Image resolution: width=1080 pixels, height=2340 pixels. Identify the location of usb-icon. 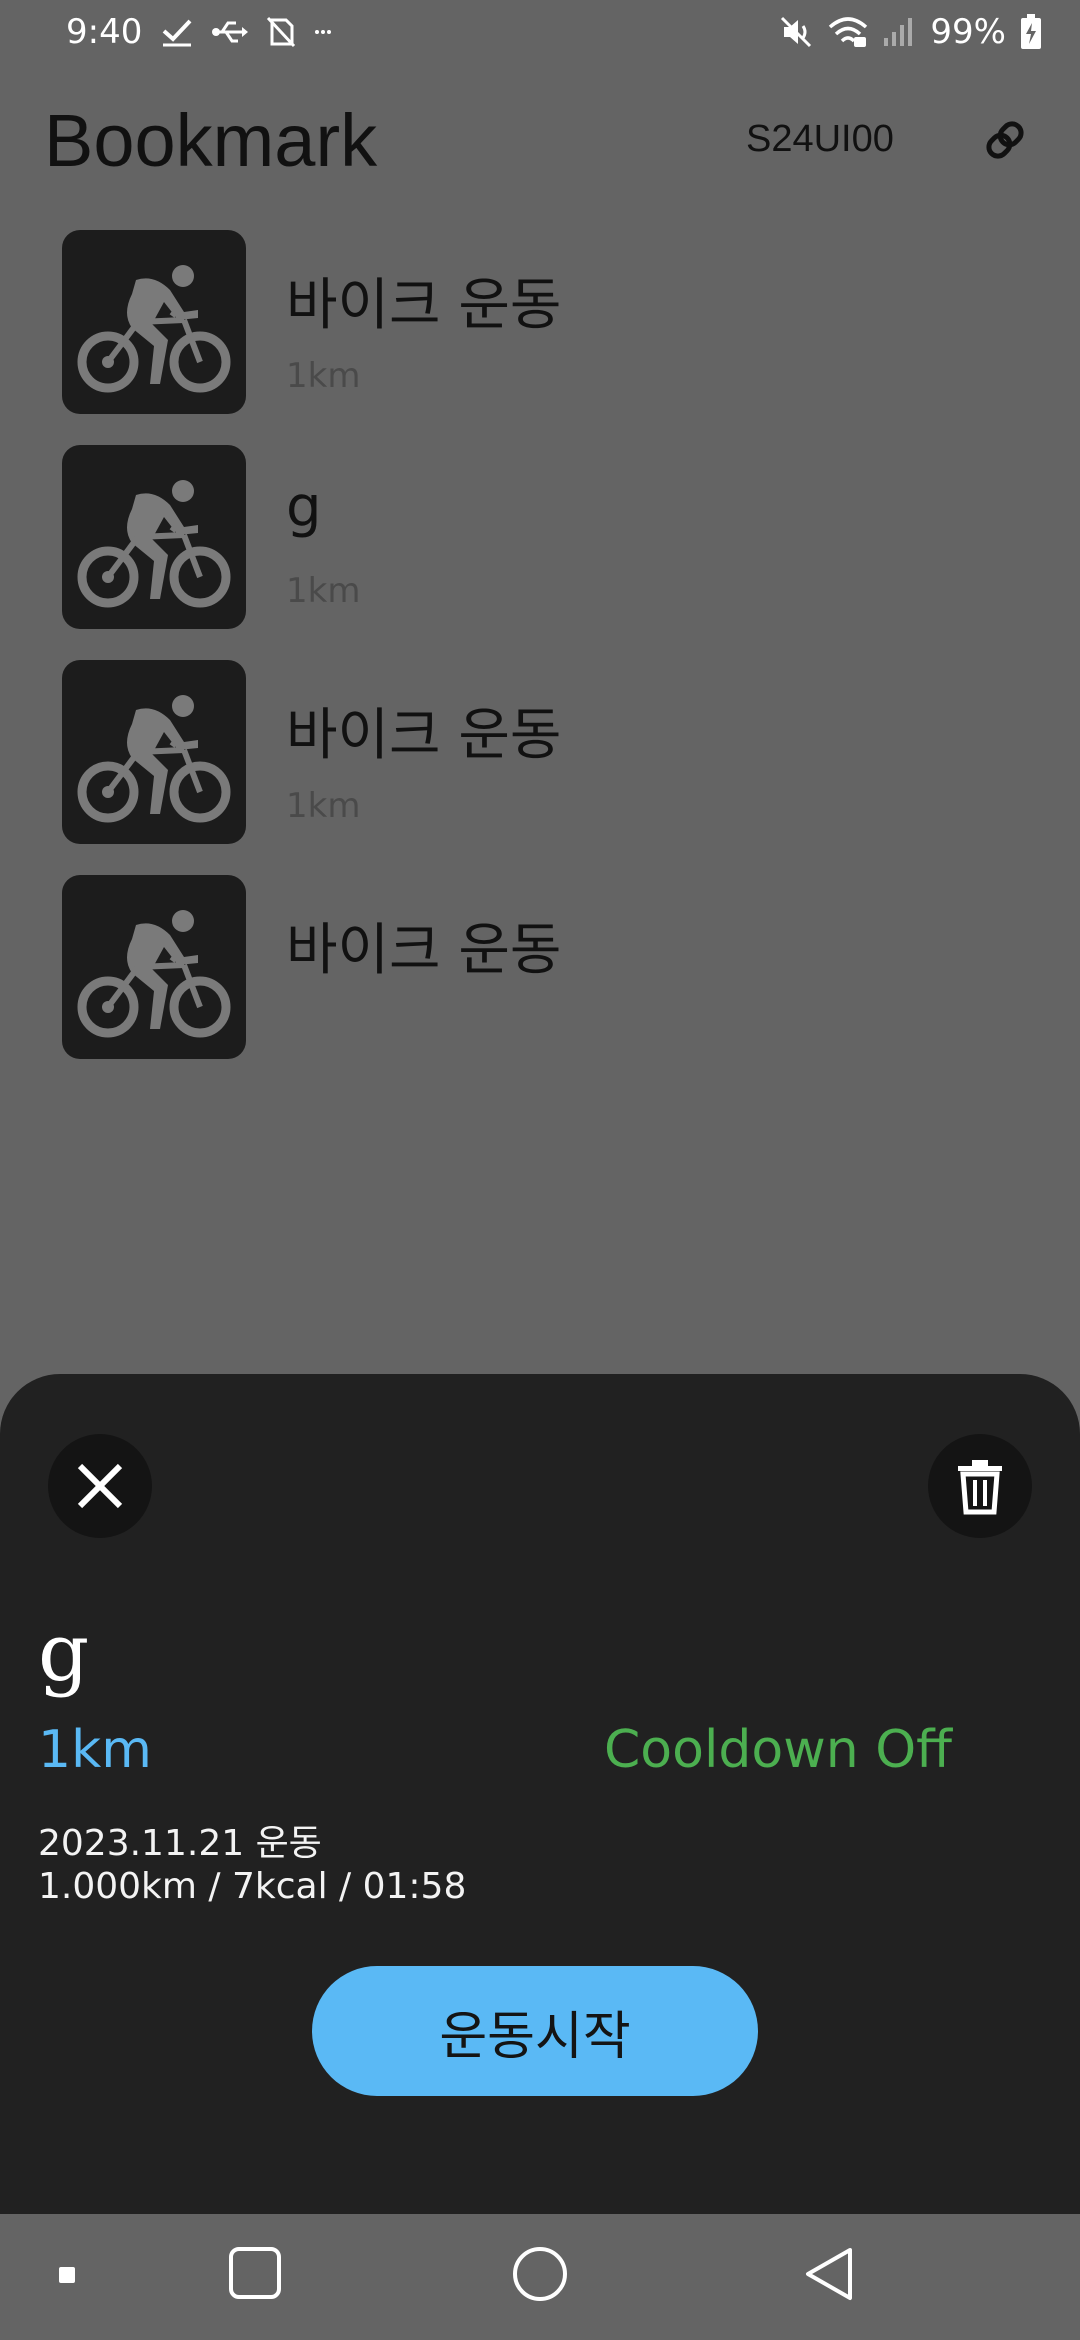
(230, 32).